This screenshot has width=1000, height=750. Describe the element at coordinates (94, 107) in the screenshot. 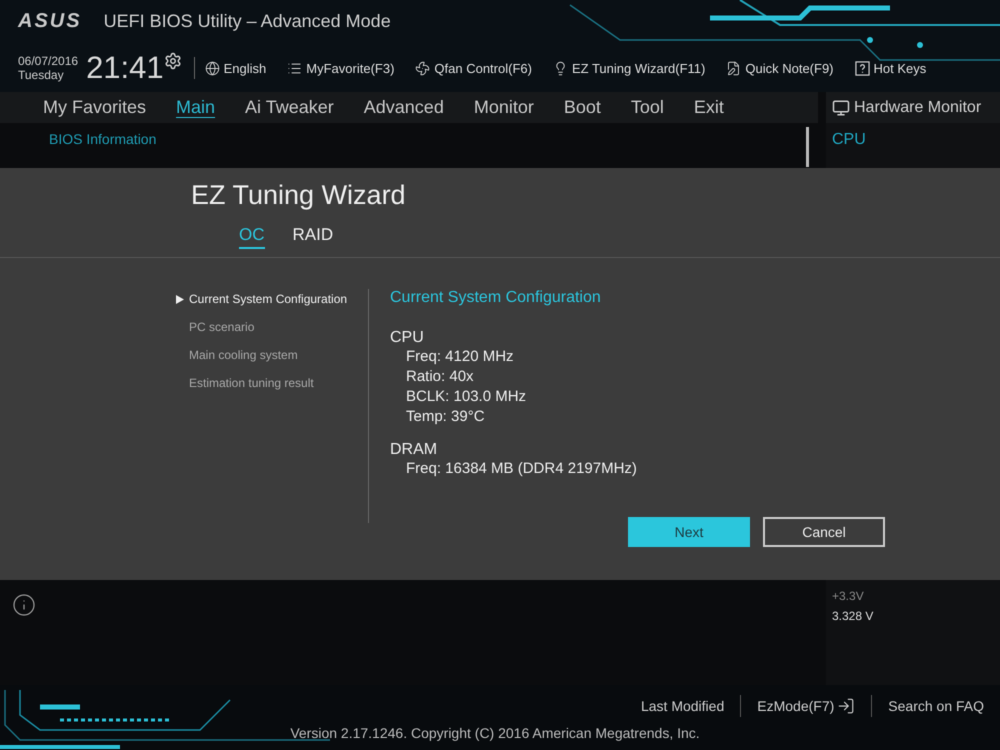

I see `menu-tab: My Favorites` at that location.